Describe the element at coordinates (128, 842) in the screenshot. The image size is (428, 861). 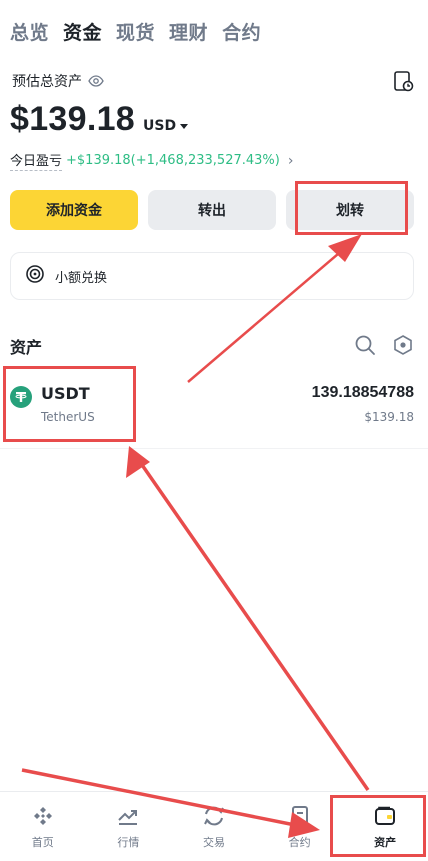
I see `nav-markets-label: 行情` at that location.